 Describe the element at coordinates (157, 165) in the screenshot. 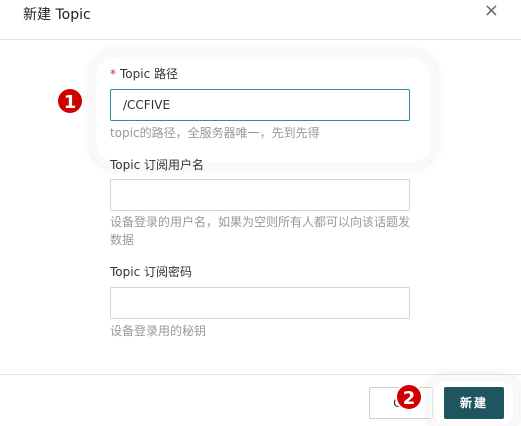

I see `subscribe-user-label: Topic 订阅用户名` at that location.